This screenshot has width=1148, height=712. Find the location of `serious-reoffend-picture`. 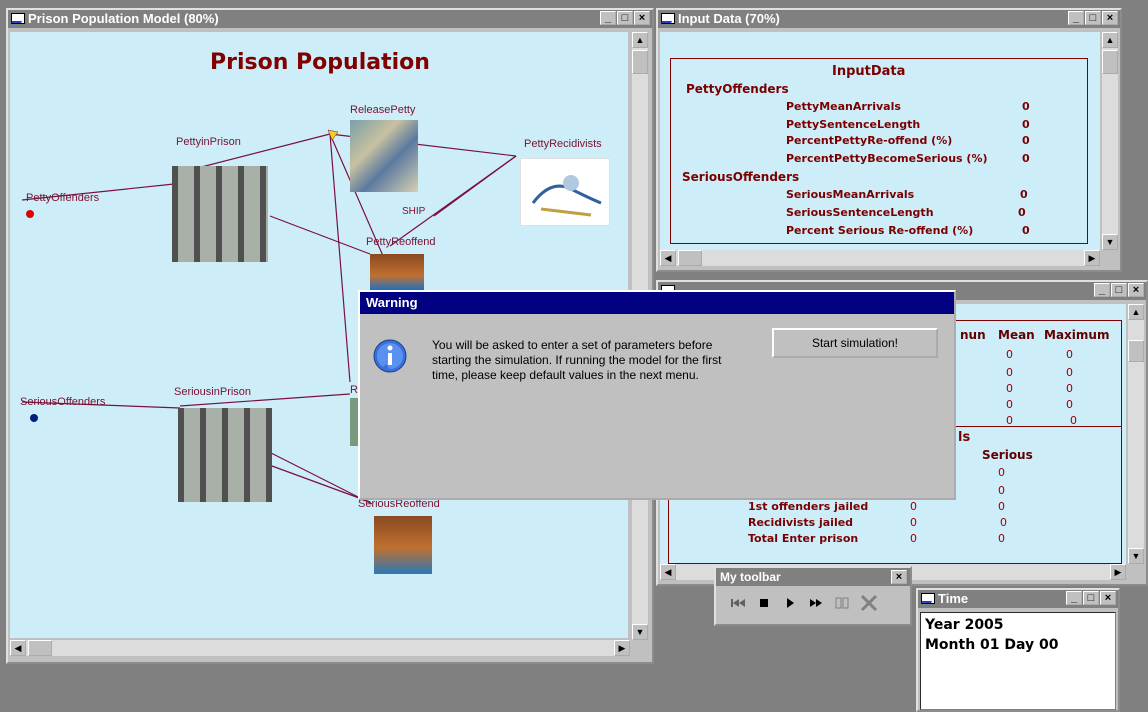

serious-reoffend-picture is located at coordinates (403, 545).